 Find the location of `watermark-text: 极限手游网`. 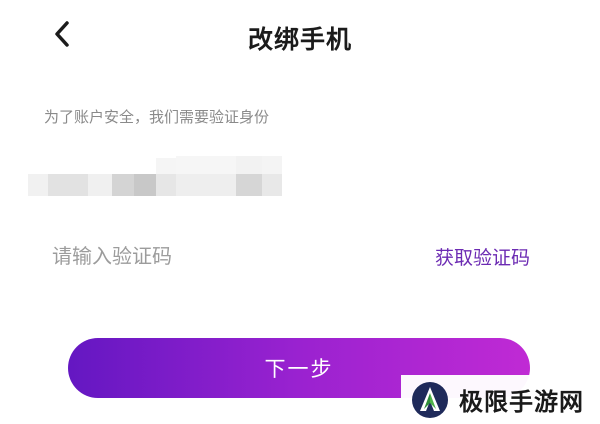

watermark-text: 极限手游网 is located at coordinates (521, 401).